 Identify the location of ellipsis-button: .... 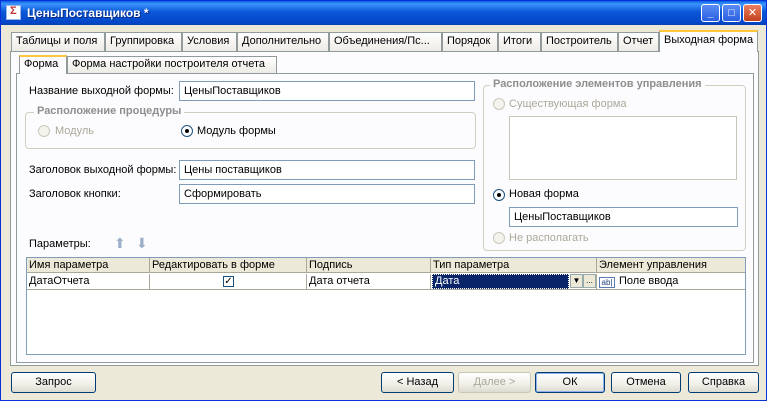
(589, 281).